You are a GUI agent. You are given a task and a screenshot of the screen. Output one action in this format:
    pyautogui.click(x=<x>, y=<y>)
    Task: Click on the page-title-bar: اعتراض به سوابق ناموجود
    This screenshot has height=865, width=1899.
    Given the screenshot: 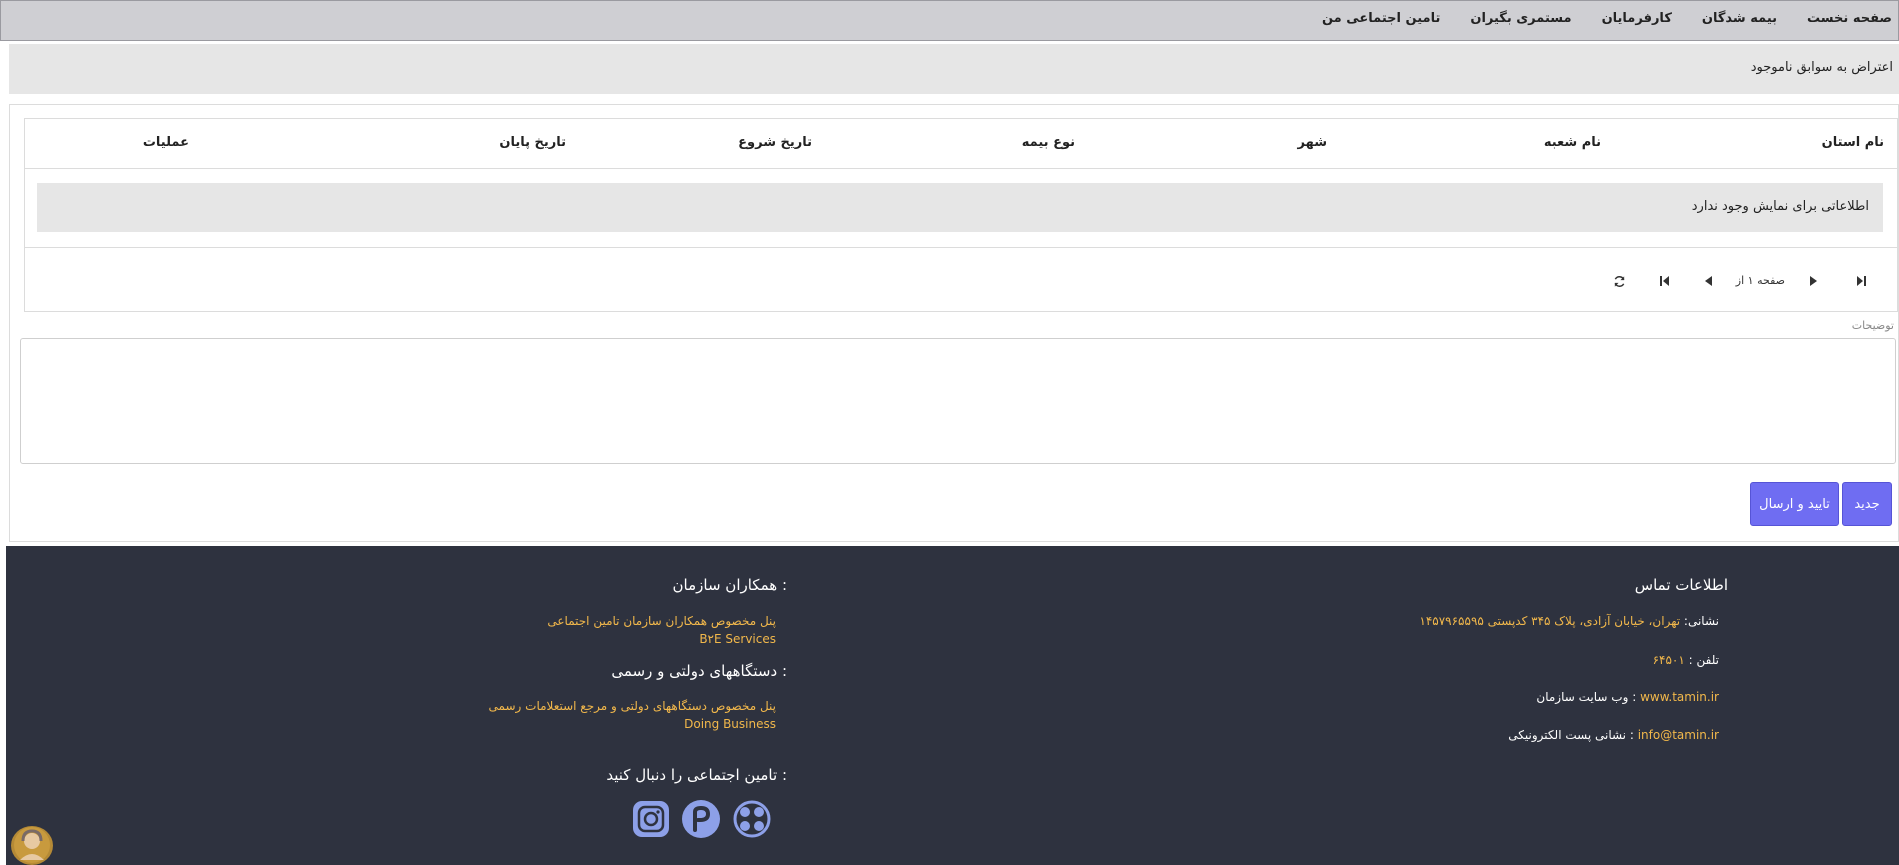 What is the action you would take?
    pyautogui.click(x=954, y=69)
    